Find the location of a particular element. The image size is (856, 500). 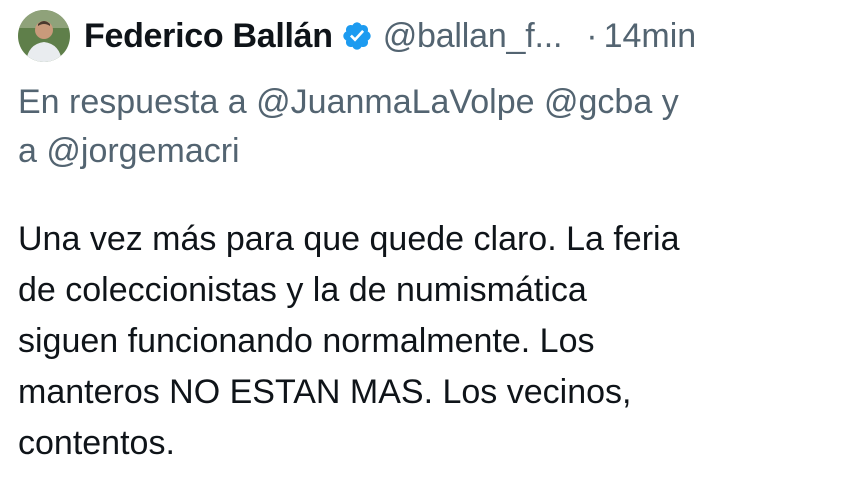

reply-joiner: y is located at coordinates (670, 102).